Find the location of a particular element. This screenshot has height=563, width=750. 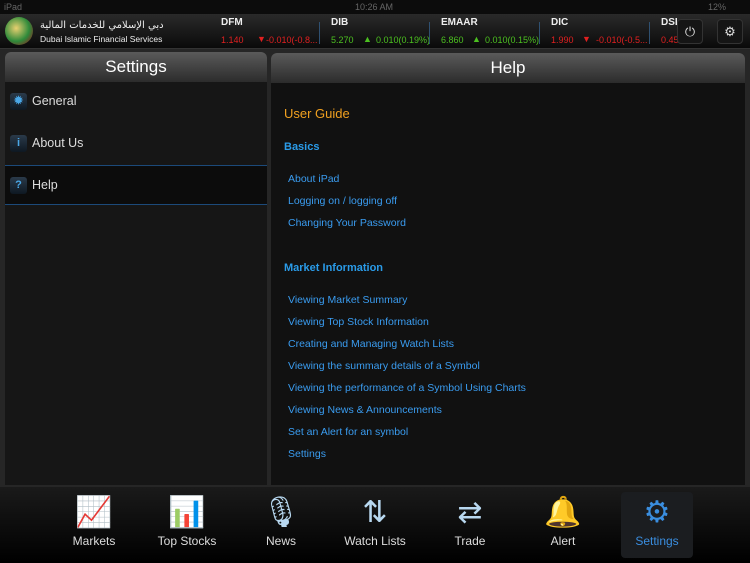

ticker-price: 1.140 is located at coordinates (232, 40).